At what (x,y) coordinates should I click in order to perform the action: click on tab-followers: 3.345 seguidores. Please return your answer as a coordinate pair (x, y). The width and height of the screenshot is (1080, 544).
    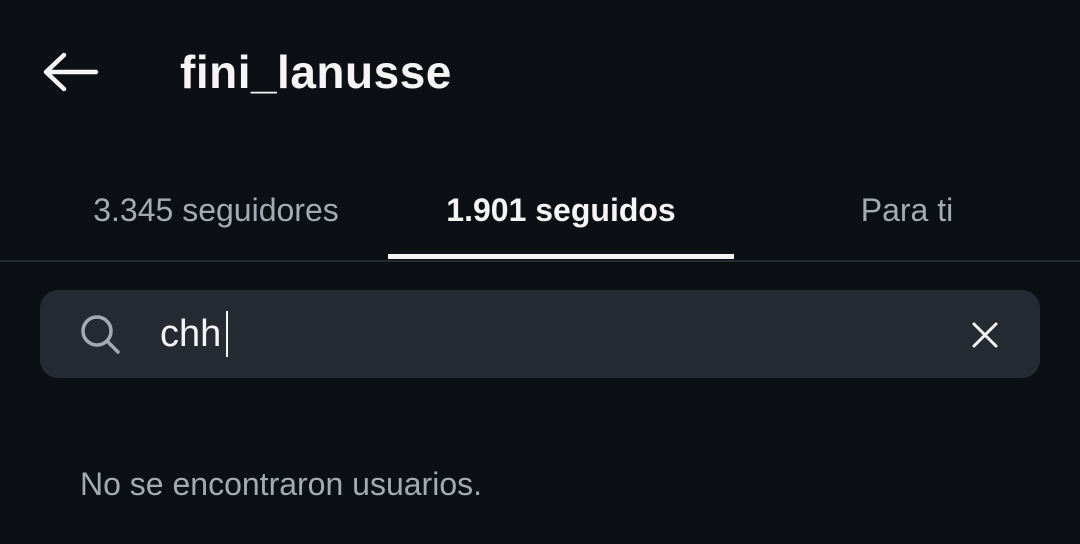
    Looking at the image, I should click on (216, 210).